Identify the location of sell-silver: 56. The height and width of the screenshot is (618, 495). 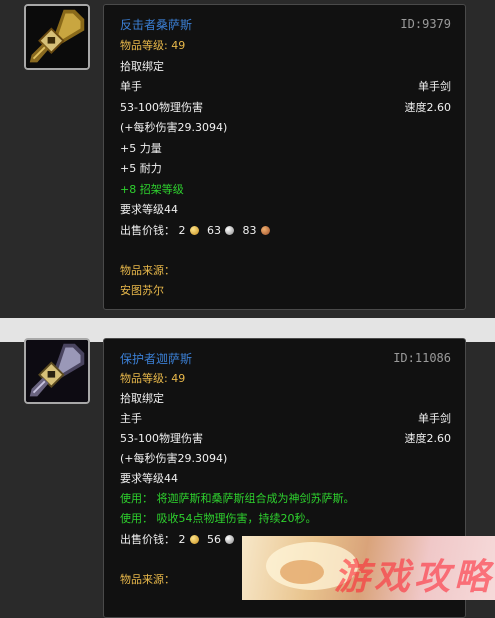
(214, 539).